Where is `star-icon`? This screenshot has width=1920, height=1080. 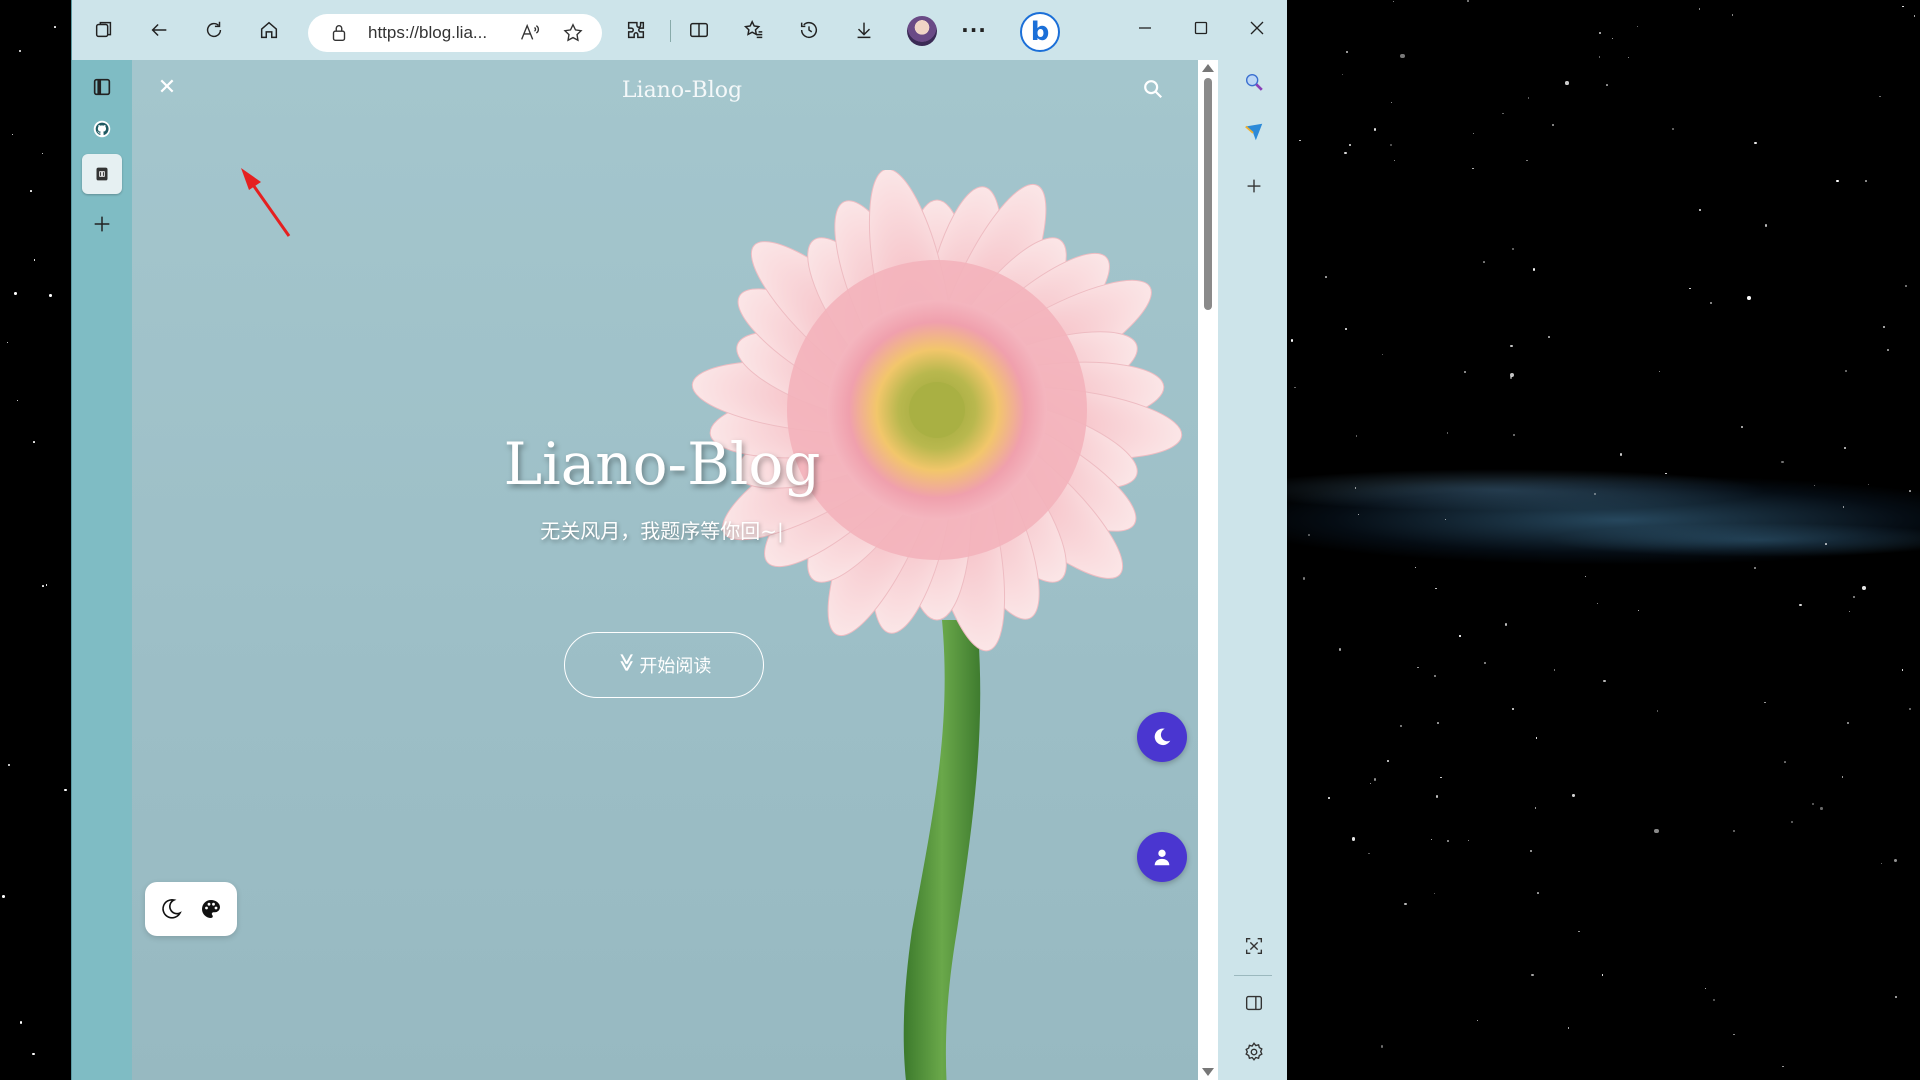
star-icon is located at coordinates (573, 33).